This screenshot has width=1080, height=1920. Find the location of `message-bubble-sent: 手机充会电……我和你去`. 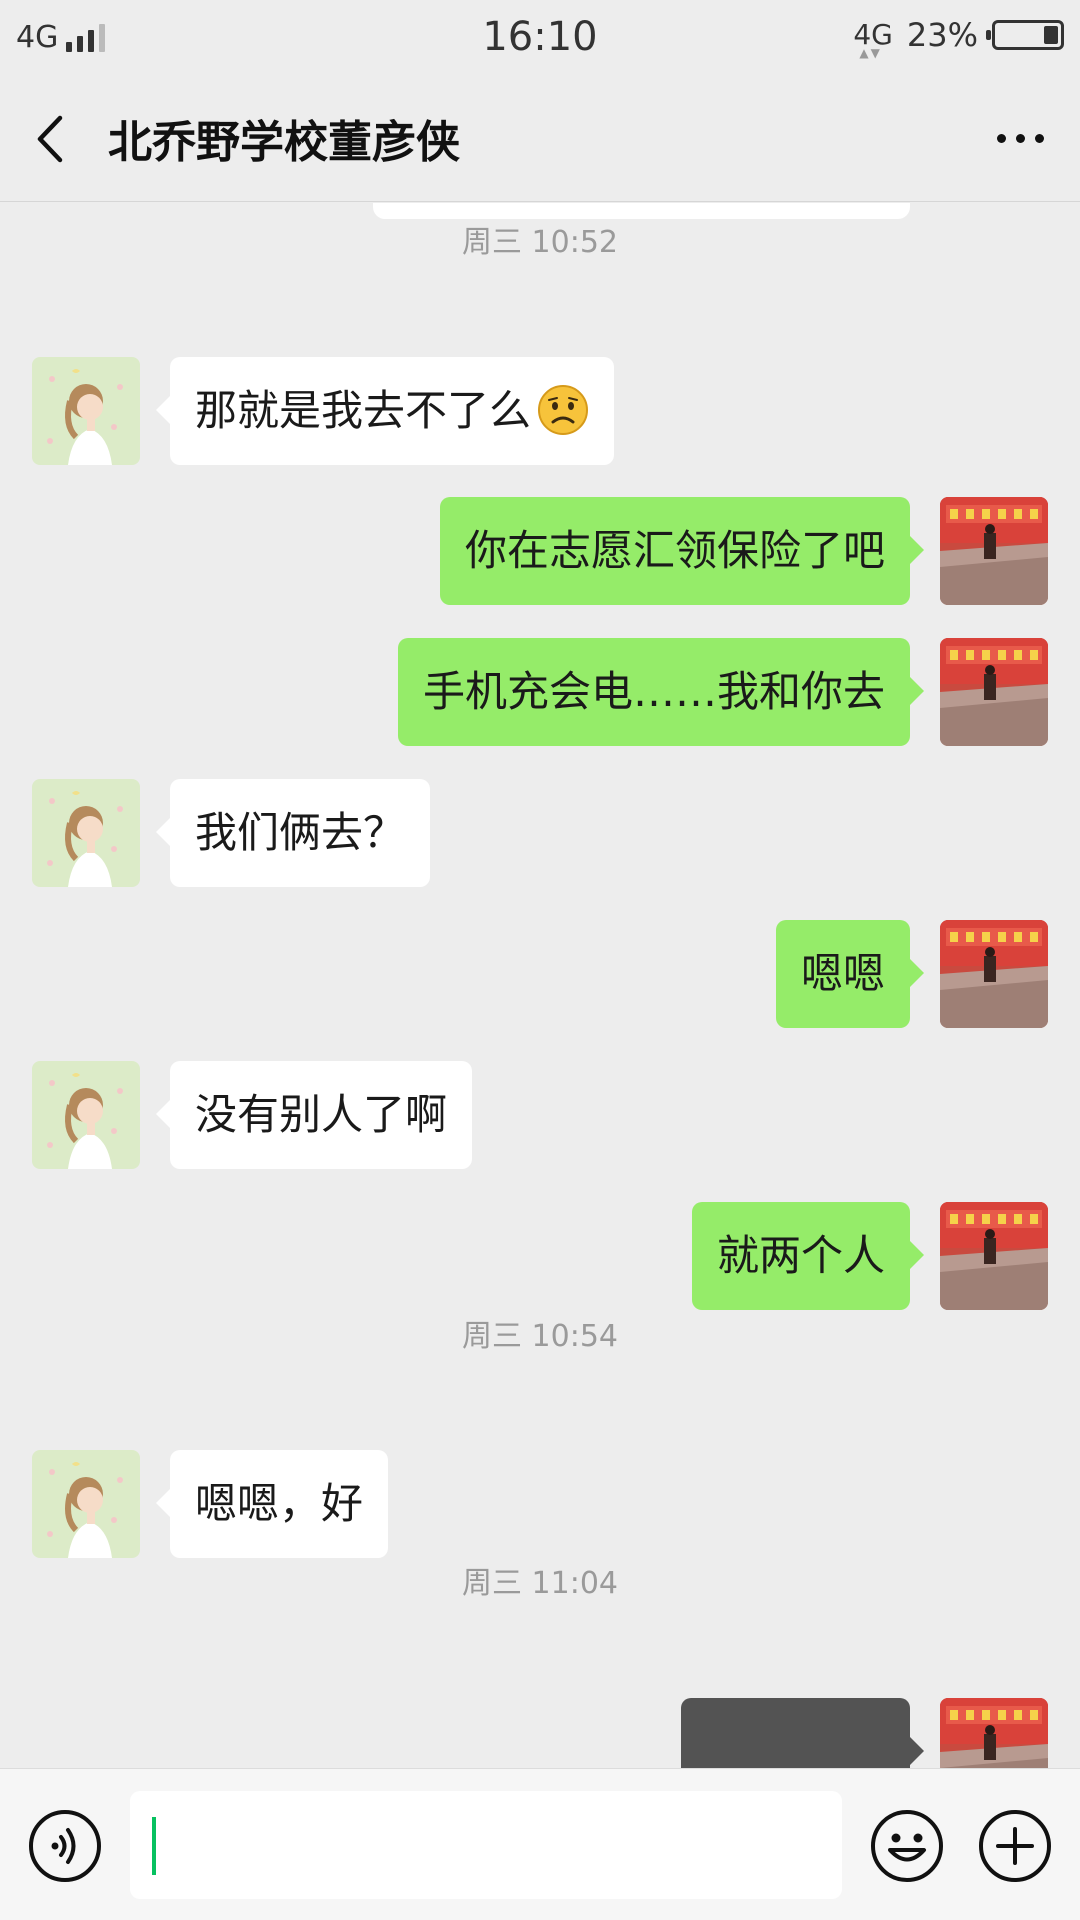

message-bubble-sent: 手机充会电……我和你去 is located at coordinates (661, 692).